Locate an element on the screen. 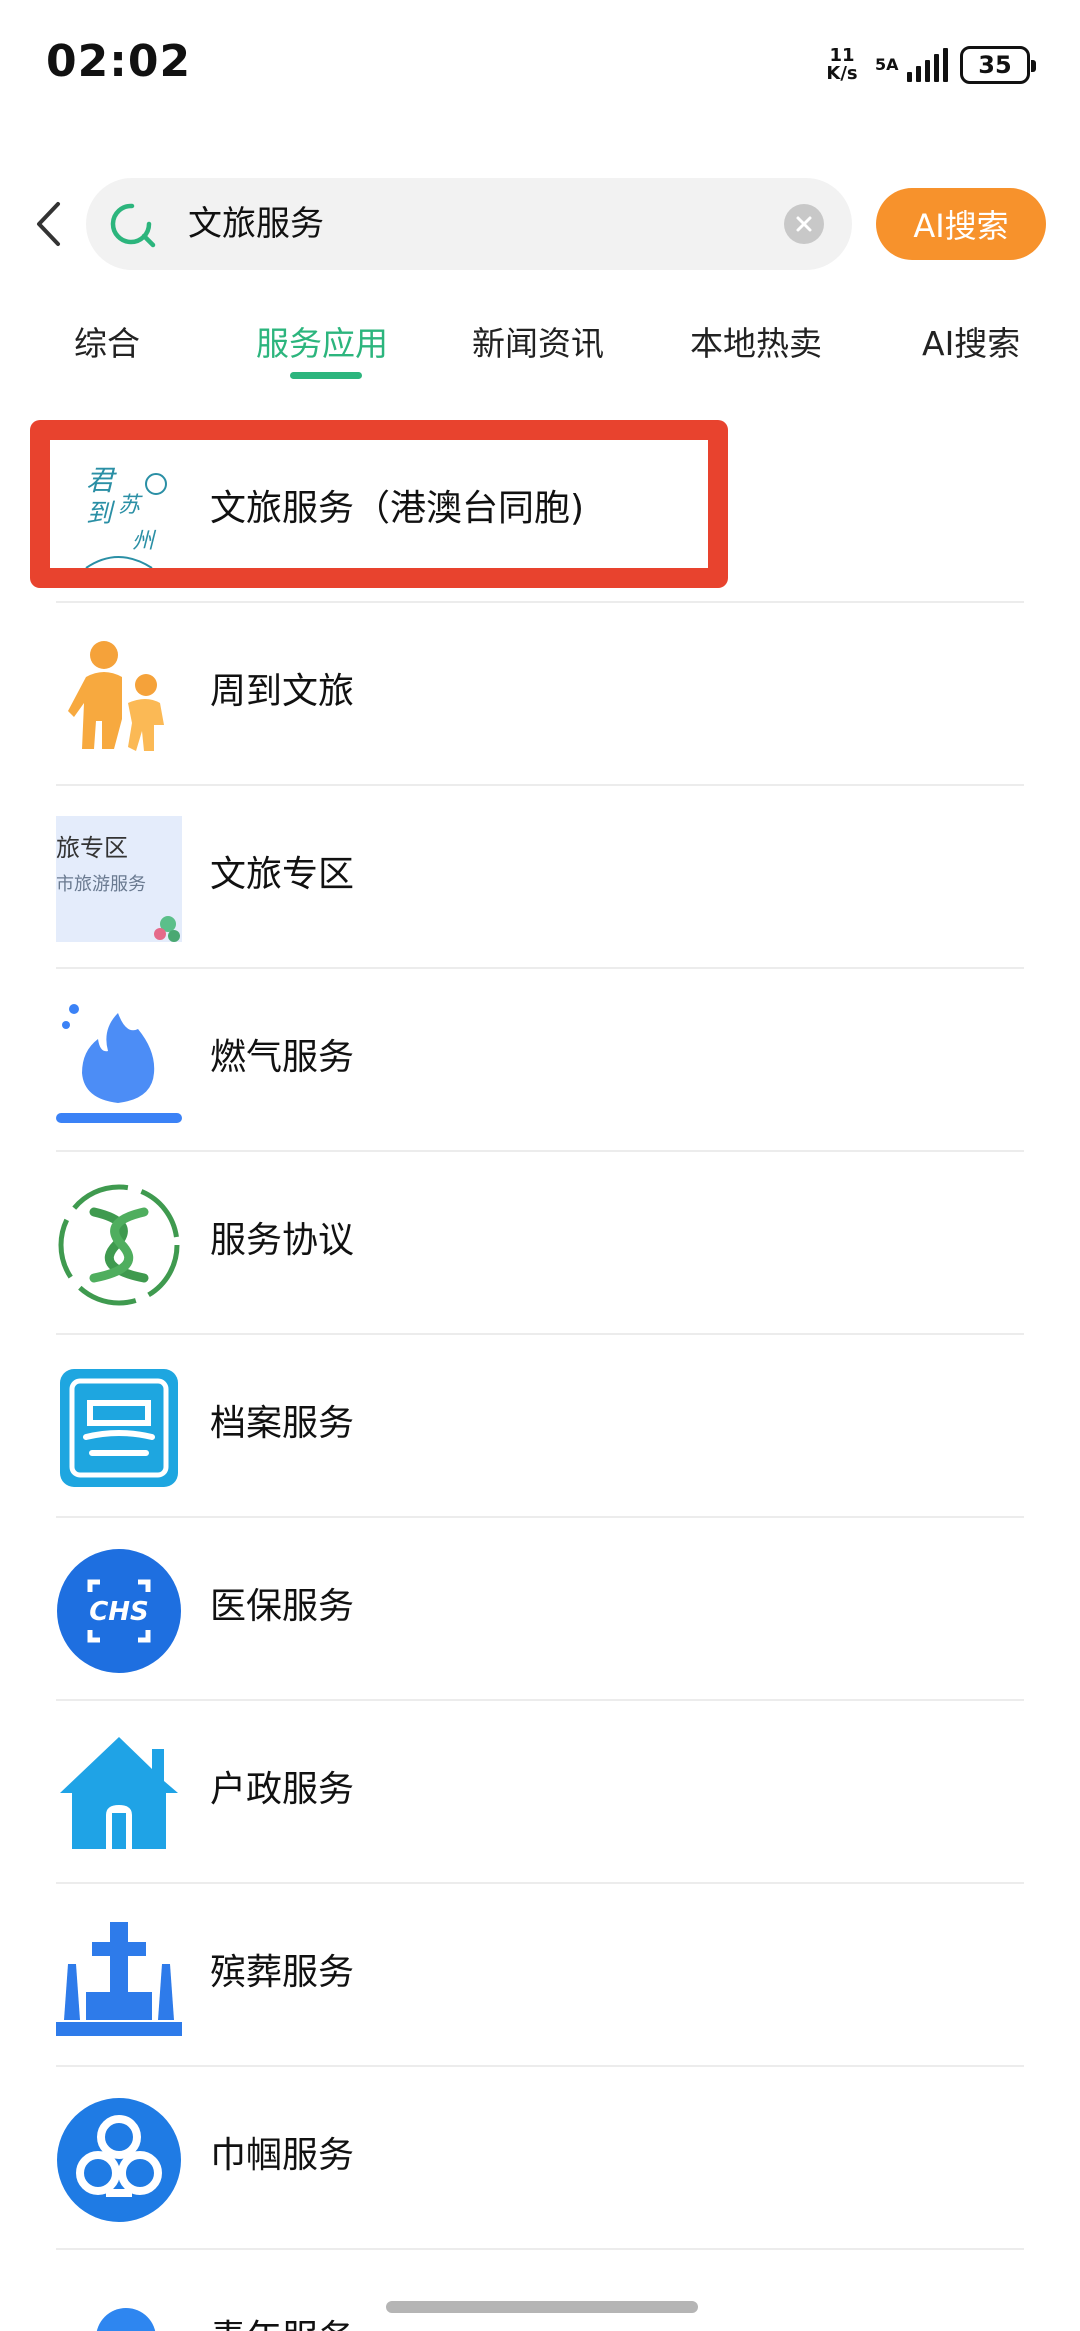 The height and width of the screenshot is (2331, 1080). agreement-emblem-icon is located at coordinates (119, 1245).